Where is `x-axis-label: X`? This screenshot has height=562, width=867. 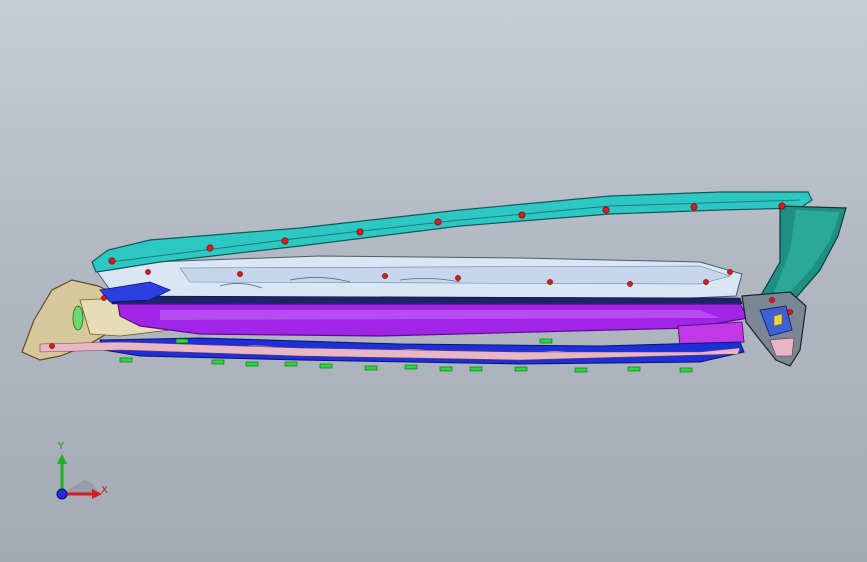 x-axis-label: X is located at coordinates (104, 490).